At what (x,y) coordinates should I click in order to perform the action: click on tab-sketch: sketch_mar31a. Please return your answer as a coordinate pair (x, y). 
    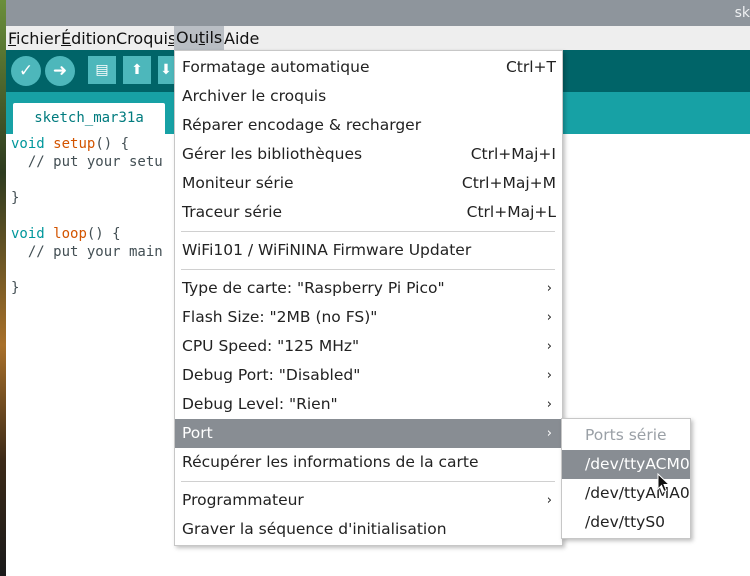
    Looking at the image, I should click on (89, 118).